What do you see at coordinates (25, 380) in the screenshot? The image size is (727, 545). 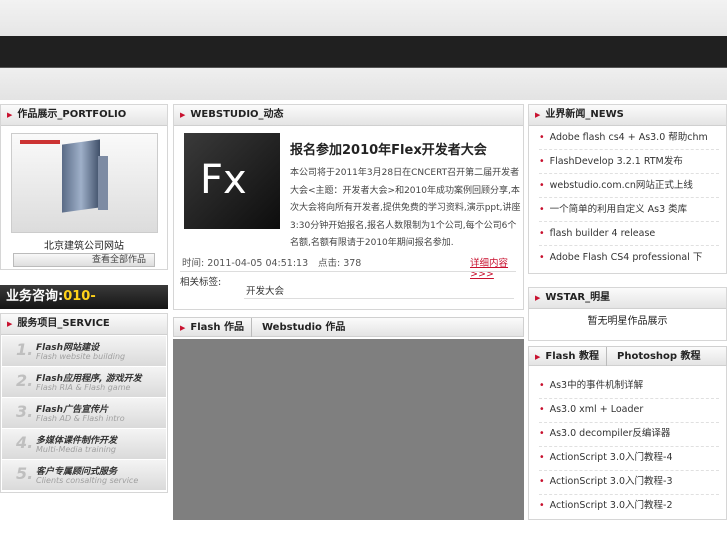 I see `service-number: 2.` at bounding box center [25, 380].